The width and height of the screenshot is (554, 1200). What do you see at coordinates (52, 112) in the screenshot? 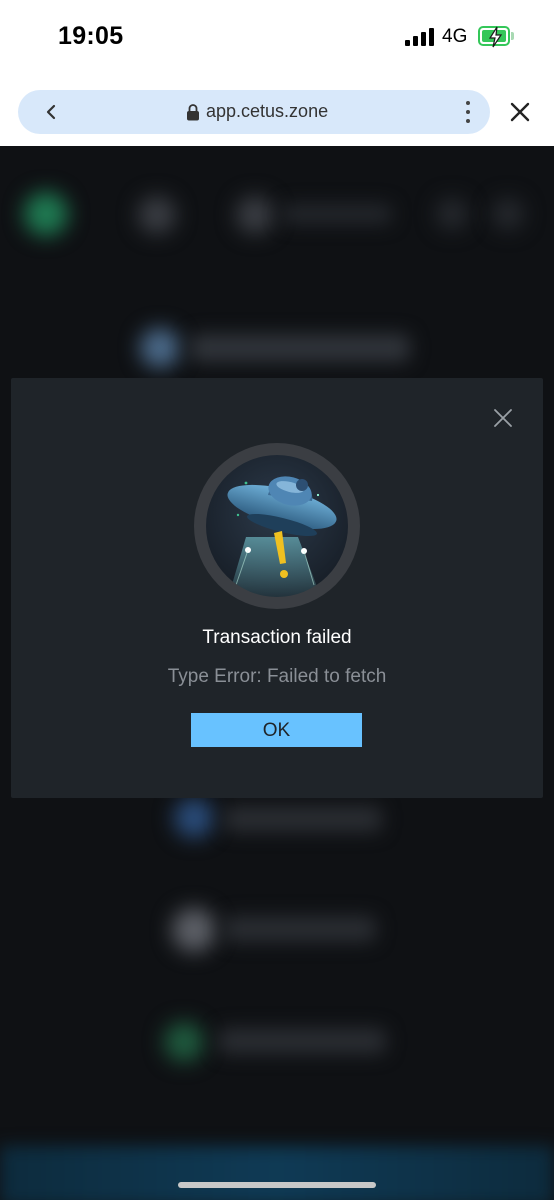
I see `back-chevron-icon` at bounding box center [52, 112].